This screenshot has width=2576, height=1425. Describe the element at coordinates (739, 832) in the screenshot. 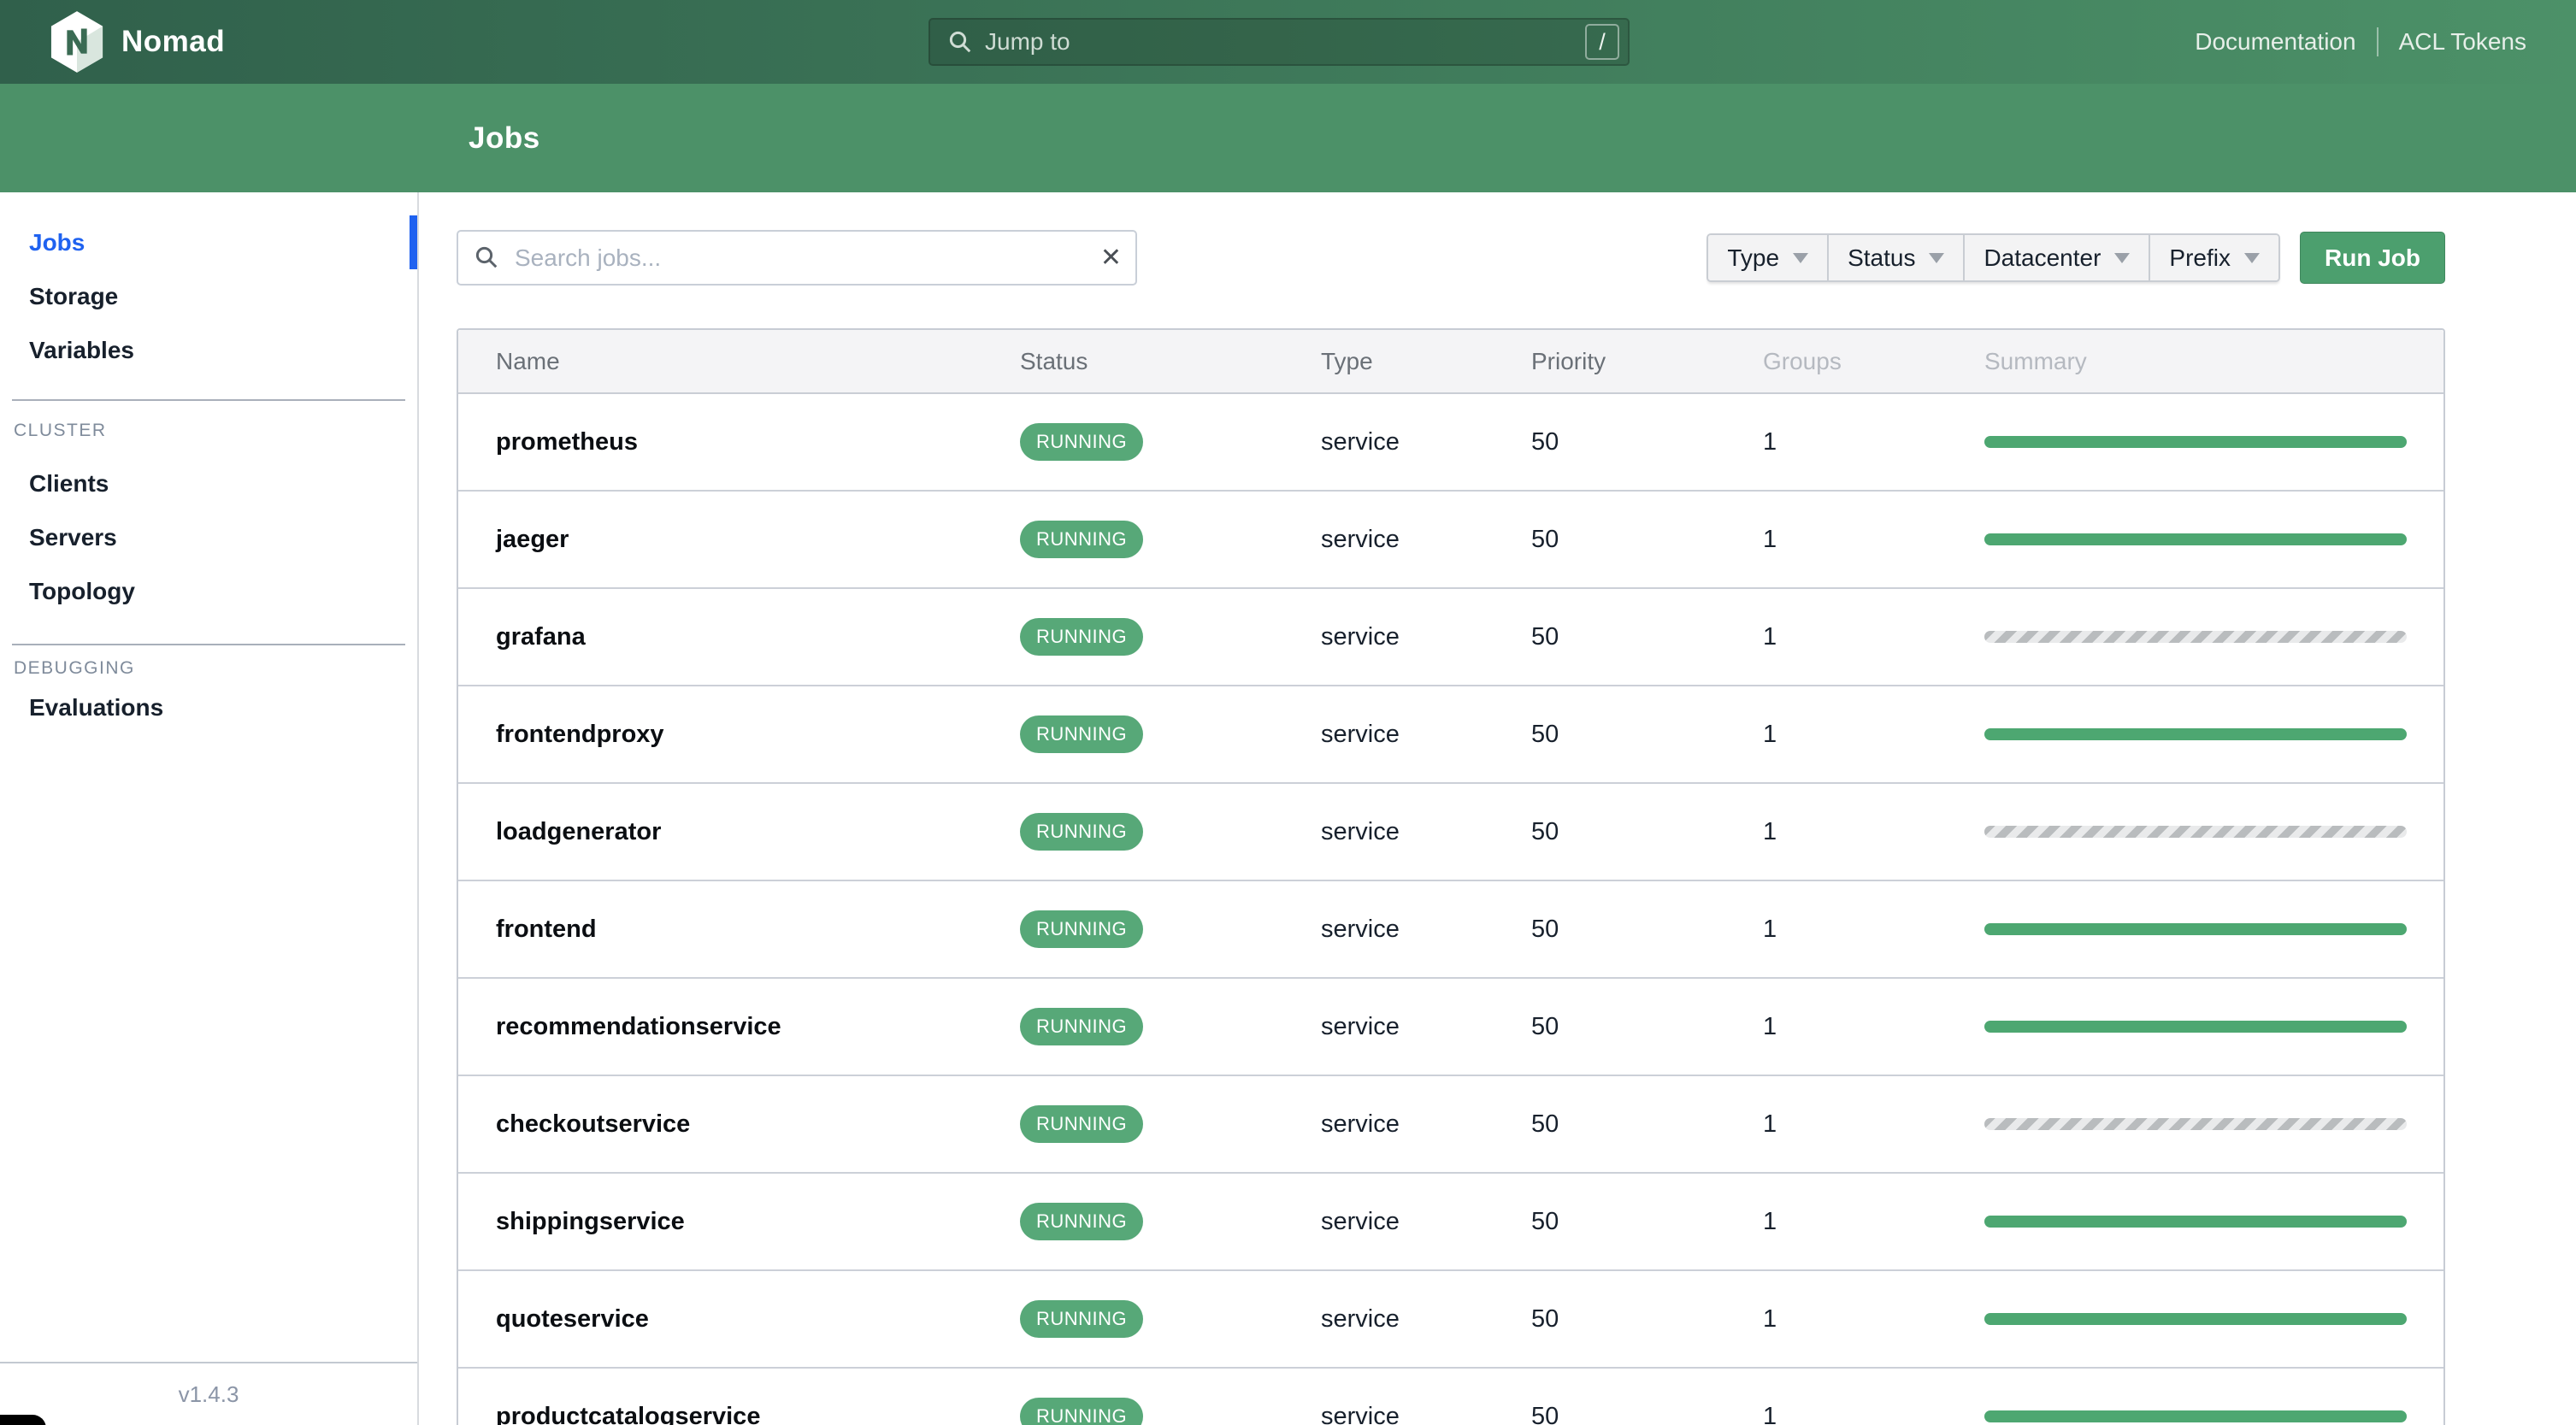

I see `job-name-link: loadgenerator` at that location.